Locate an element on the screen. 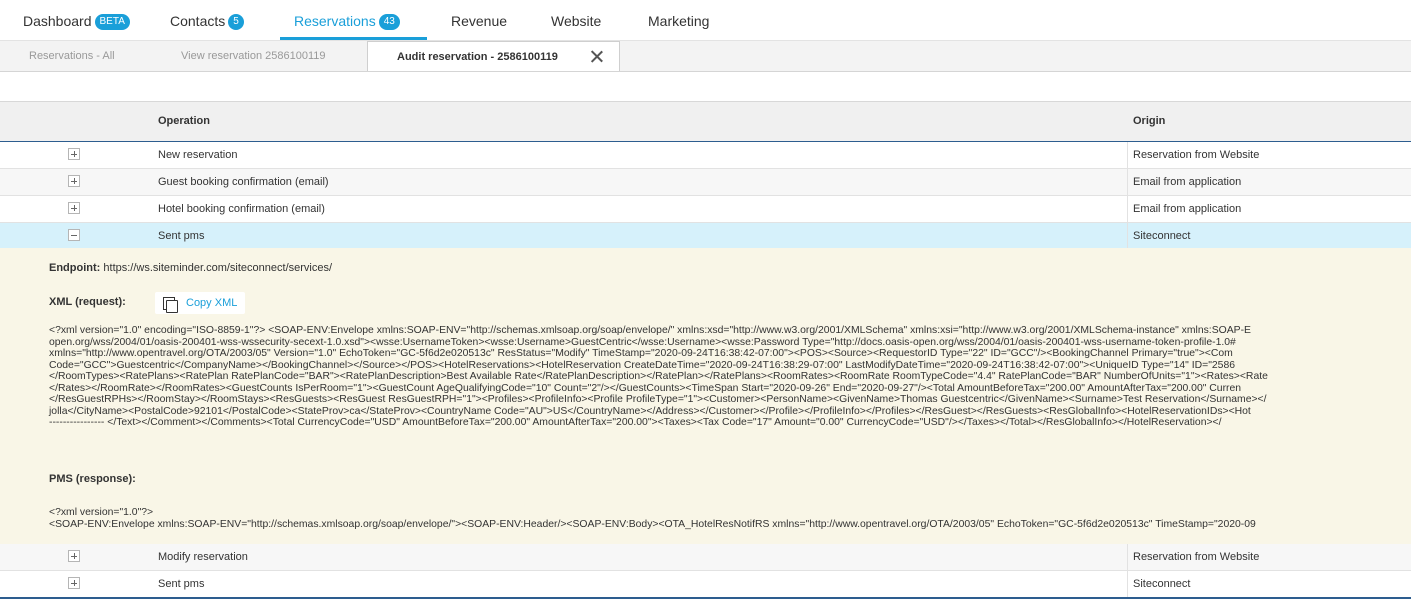 Image resolution: width=1411 pixels, height=599 pixels. subtab-reservations-all-label: Reservations - All is located at coordinates (72, 56).